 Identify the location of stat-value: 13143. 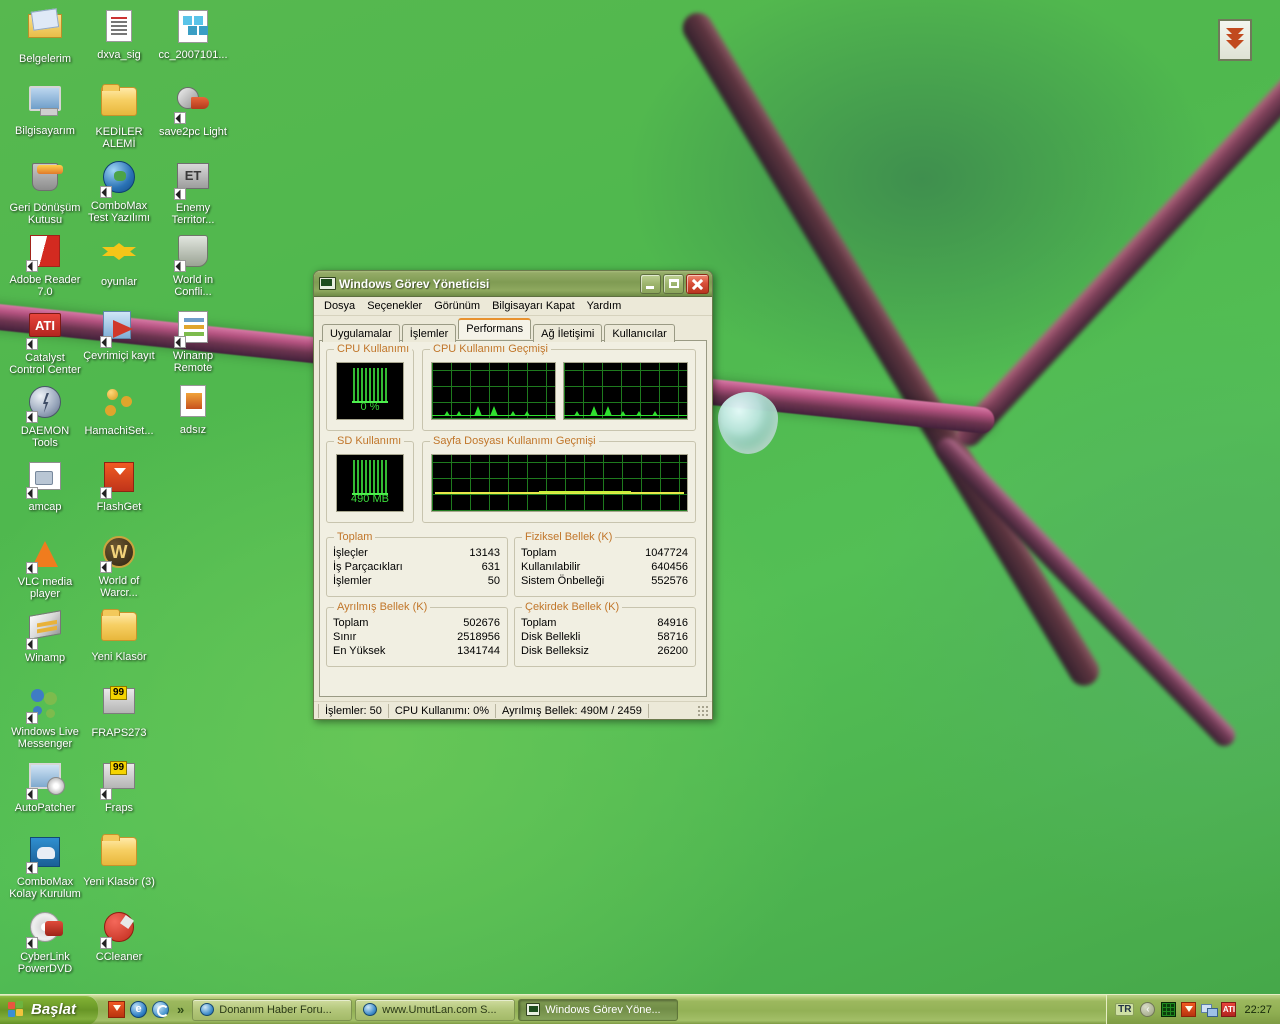
(484, 553).